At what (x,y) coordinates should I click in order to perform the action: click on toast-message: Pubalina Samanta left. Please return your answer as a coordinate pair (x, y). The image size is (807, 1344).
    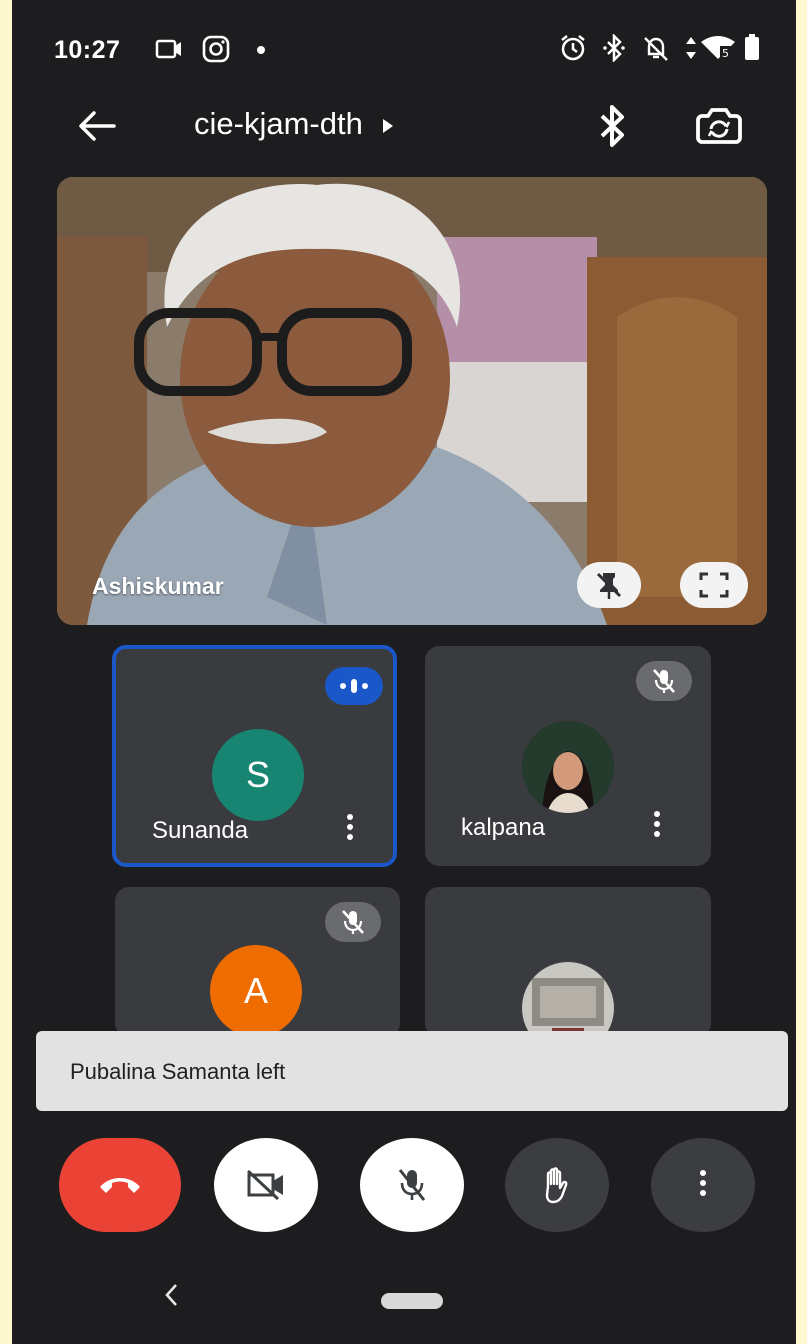
    Looking at the image, I should click on (178, 1071).